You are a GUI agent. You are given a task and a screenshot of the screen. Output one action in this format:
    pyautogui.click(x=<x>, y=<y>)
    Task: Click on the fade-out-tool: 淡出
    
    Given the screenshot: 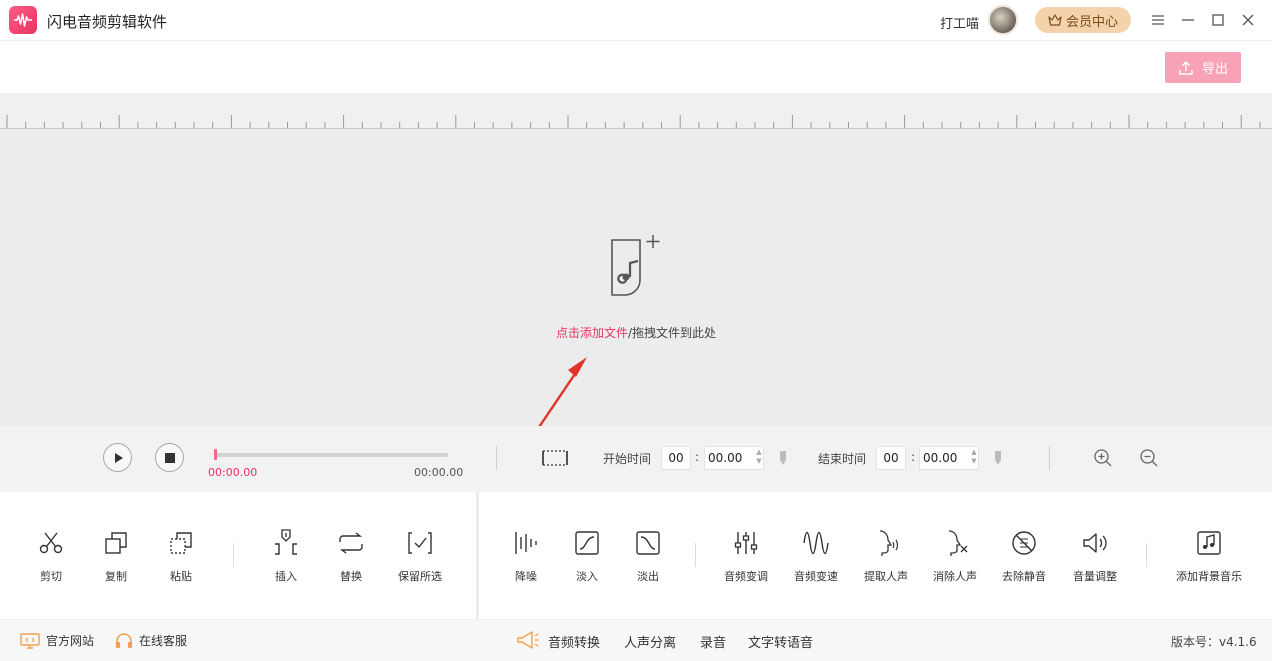 What is the action you would take?
    pyautogui.click(x=648, y=556)
    